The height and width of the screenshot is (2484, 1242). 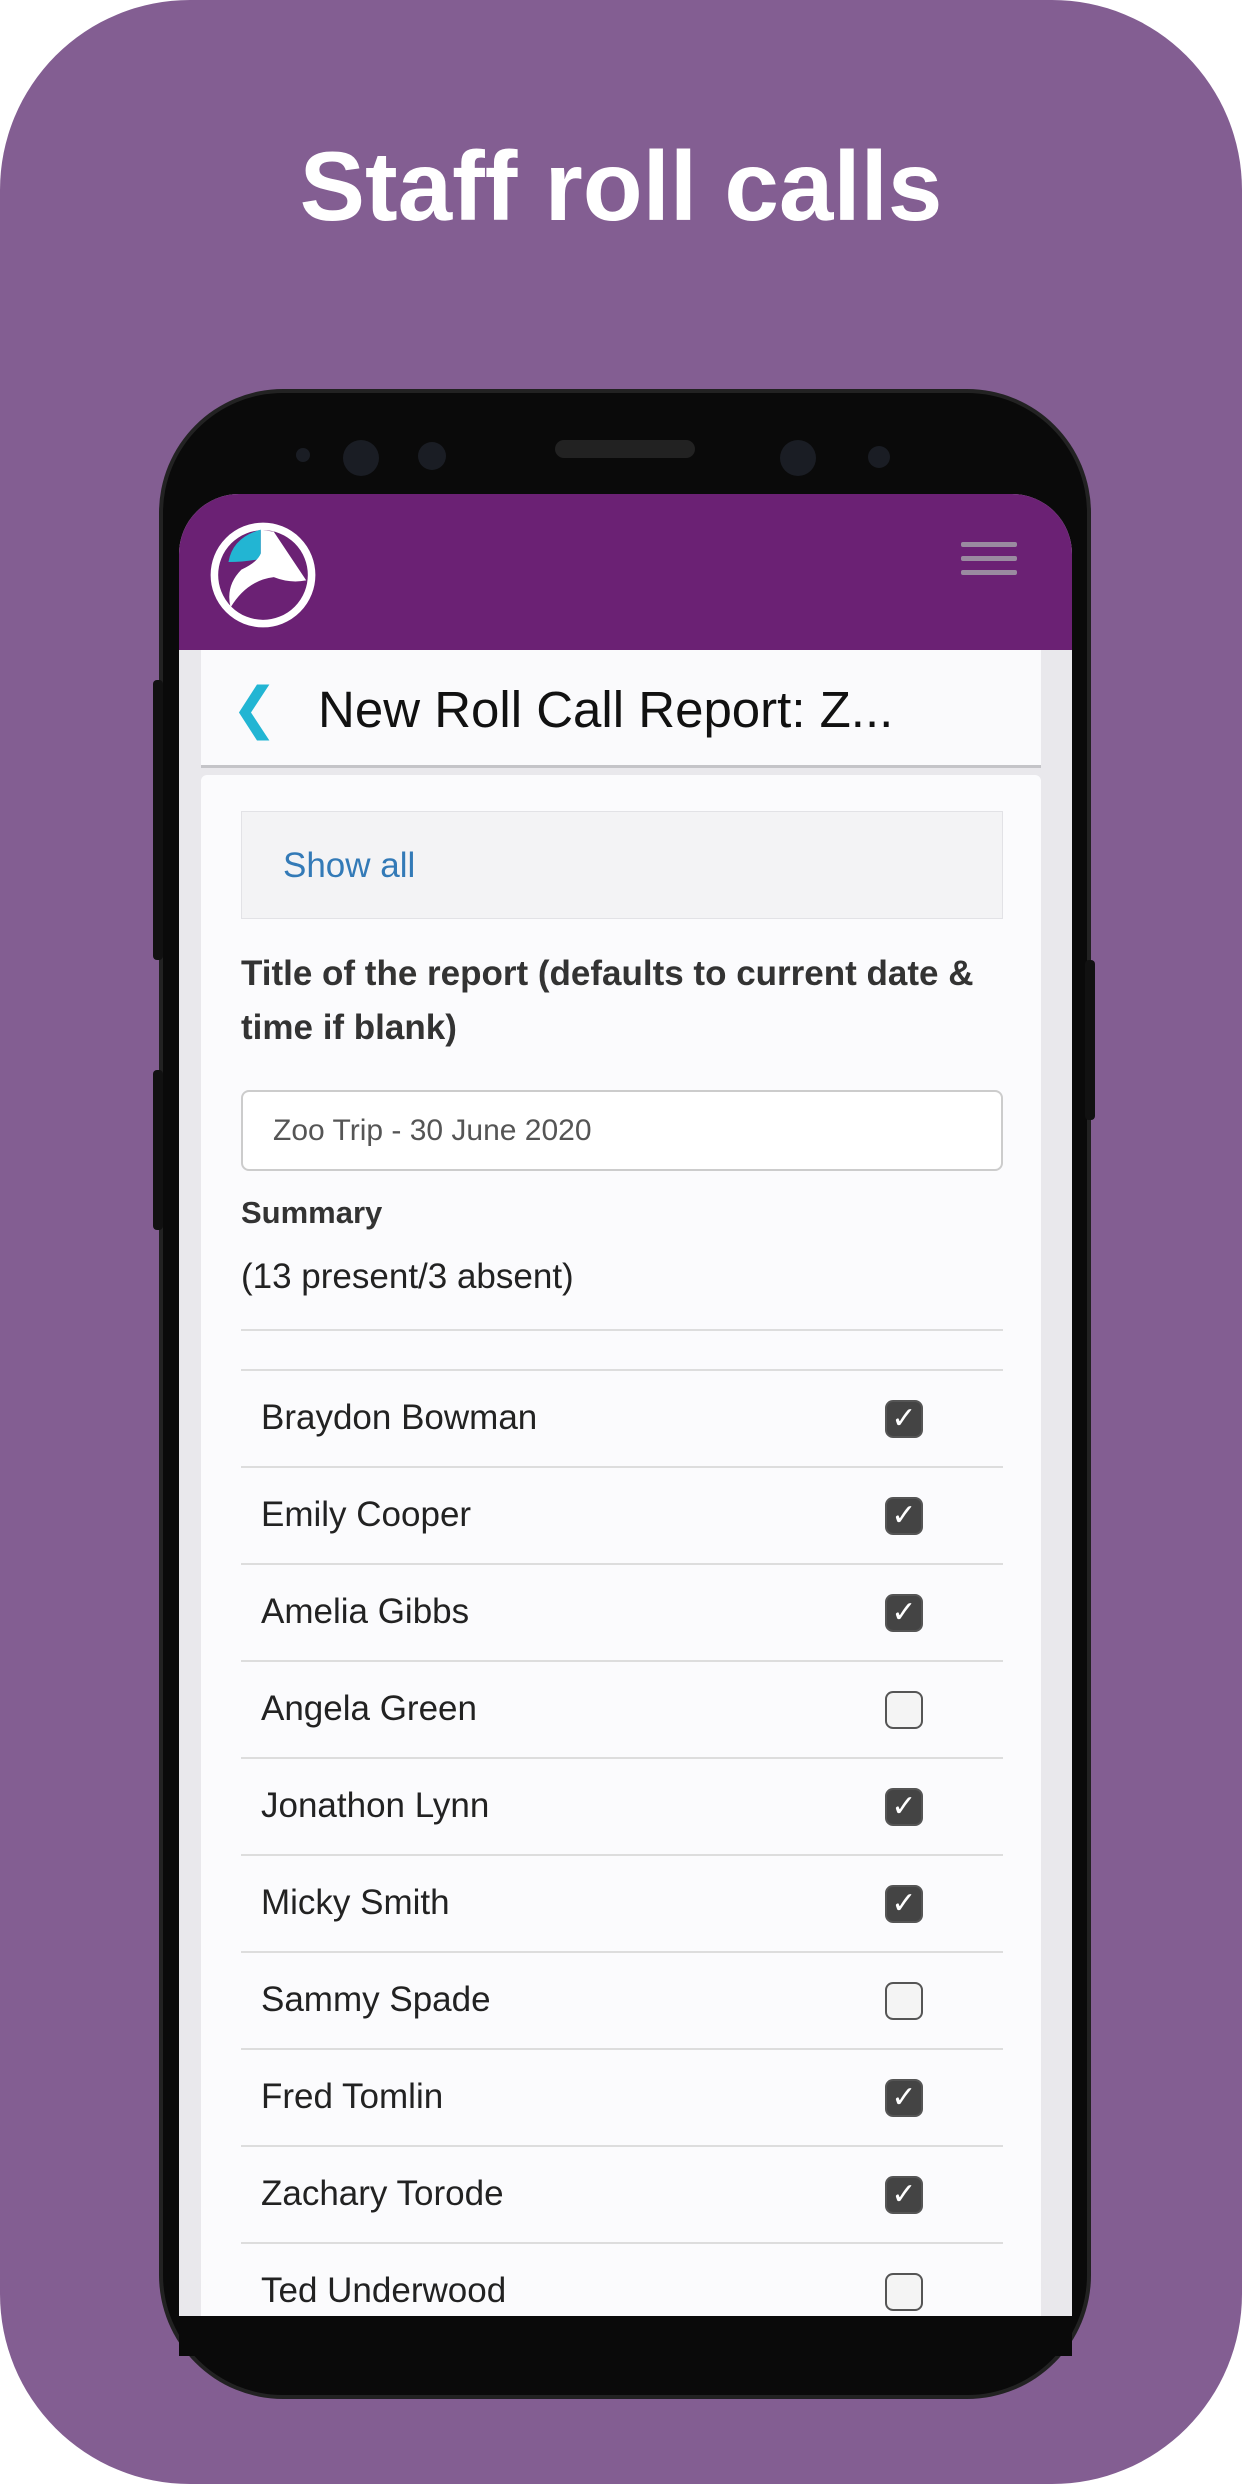 What do you see at coordinates (1090, 1040) in the screenshot?
I see `phone-power-button` at bounding box center [1090, 1040].